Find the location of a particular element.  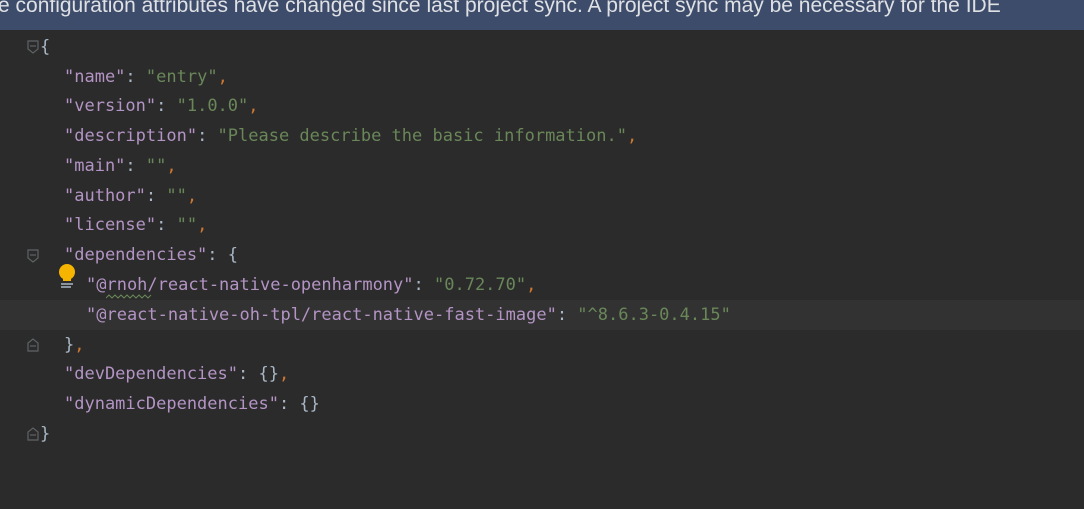

spellcheck-squiggle is located at coordinates (129, 296).